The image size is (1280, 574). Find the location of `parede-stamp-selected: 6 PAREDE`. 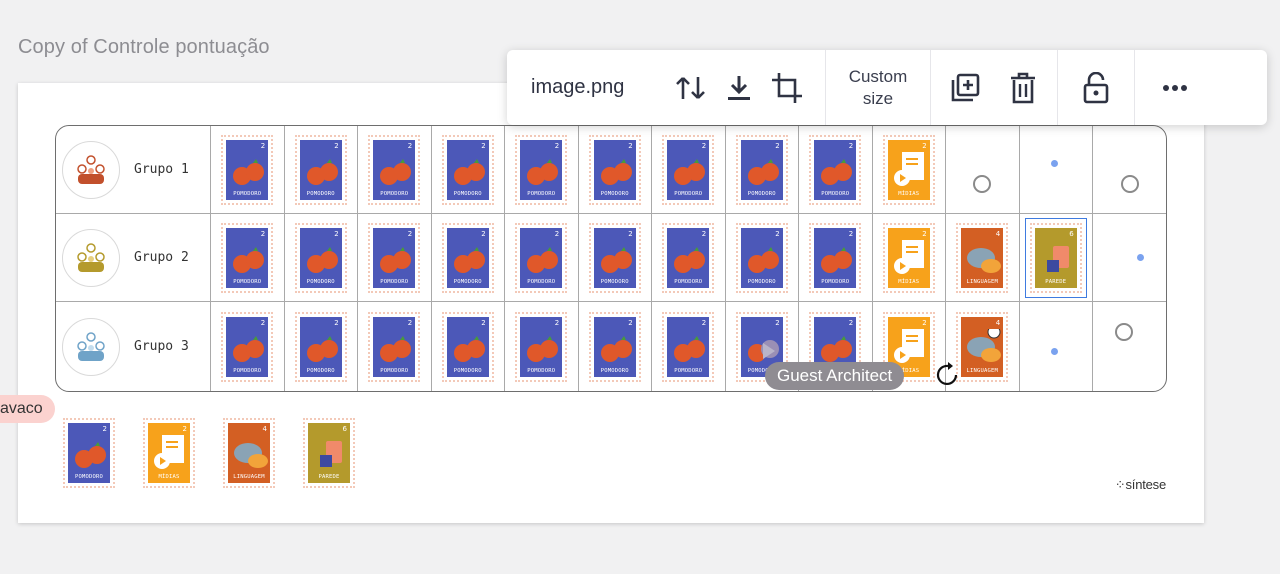

parede-stamp-selected: 6 PAREDE is located at coordinates (1055, 257).